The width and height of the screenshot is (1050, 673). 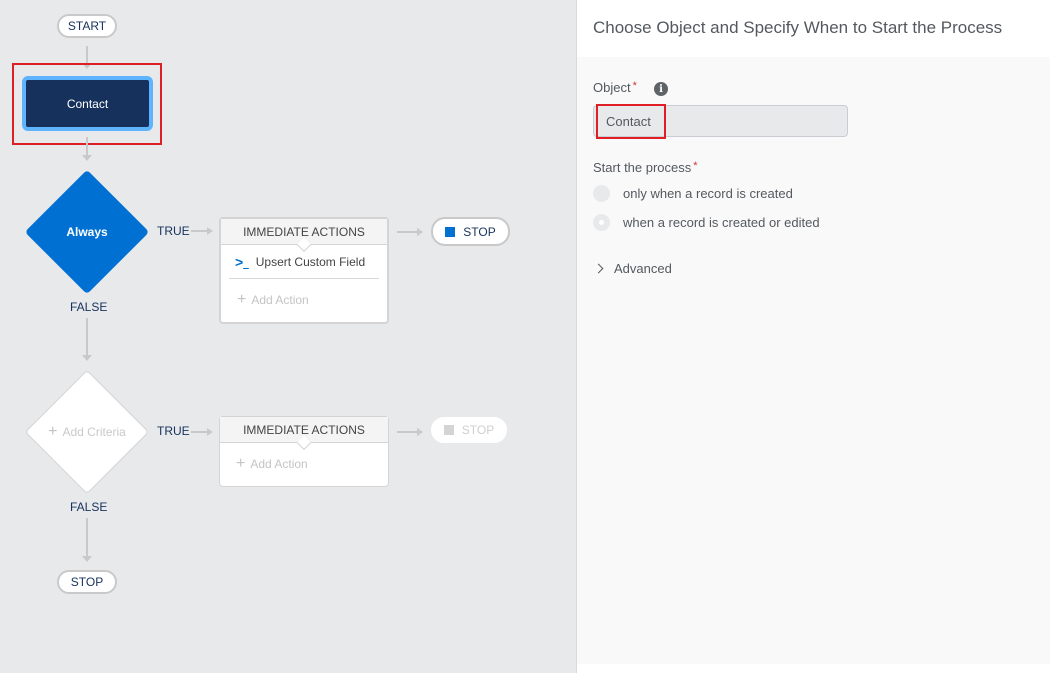 I want to click on stop-node: STOP, so click(x=470, y=231).